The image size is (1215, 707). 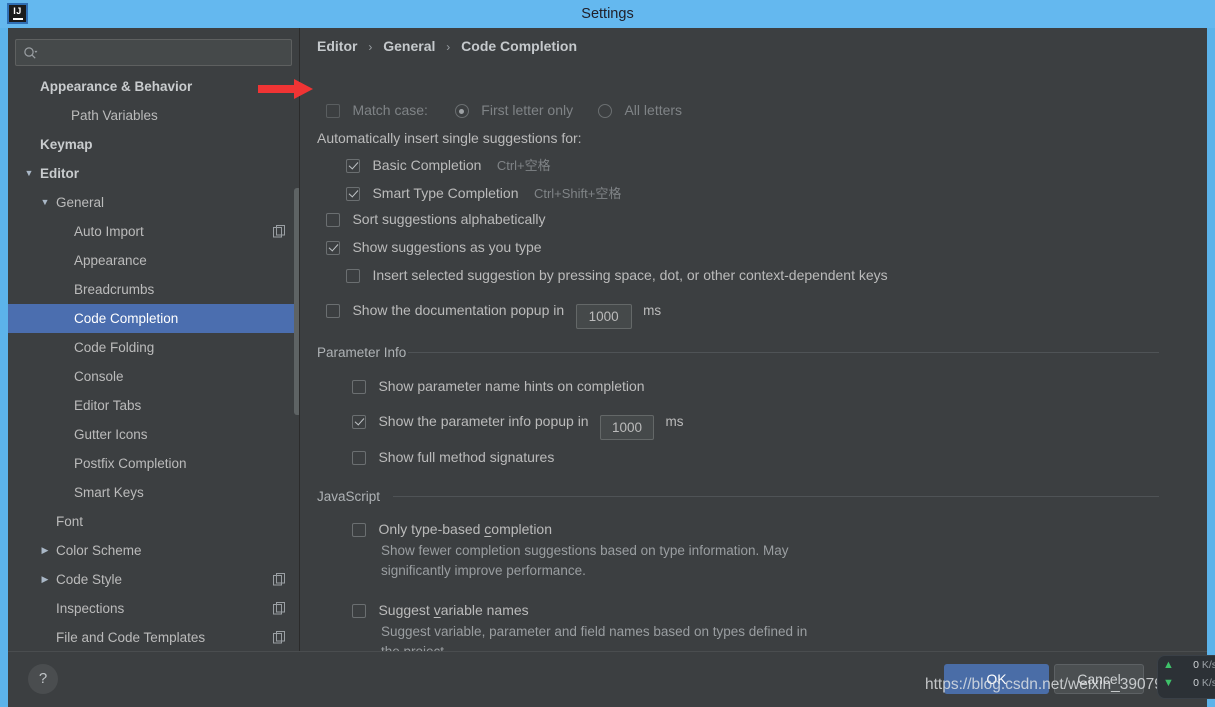 I want to click on sidebar-item-code-folding: Code Folding, so click(x=153, y=347).